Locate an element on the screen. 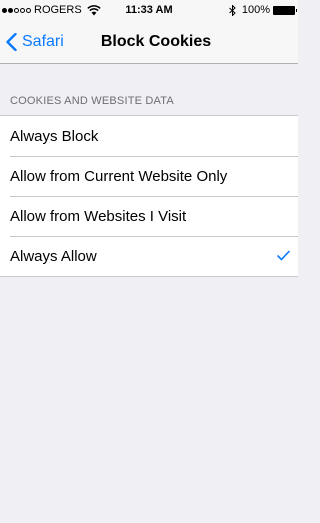 The width and height of the screenshot is (320, 523). option-always-allow: Always Allow is located at coordinates (149, 256).